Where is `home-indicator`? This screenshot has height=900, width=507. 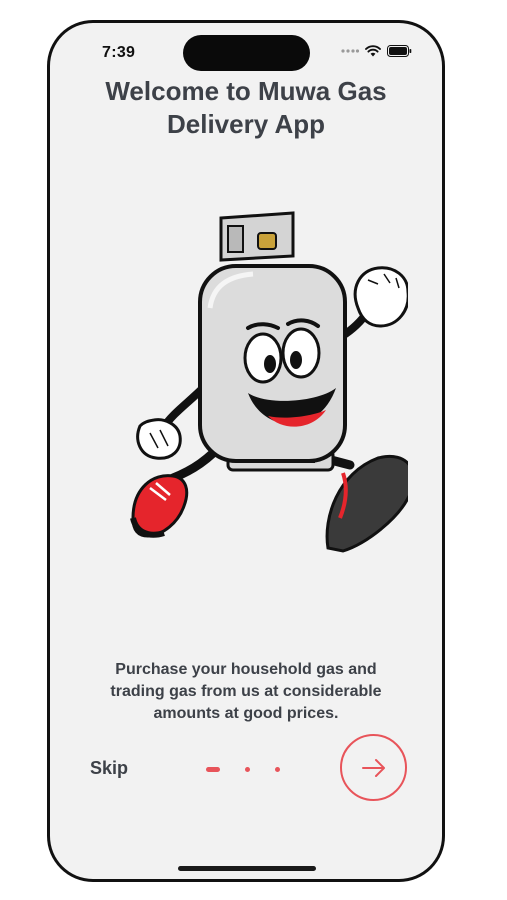
home-indicator is located at coordinates (247, 868).